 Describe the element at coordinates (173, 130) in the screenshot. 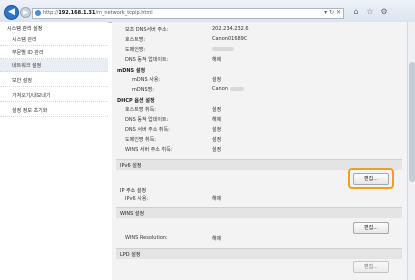

I see `dhcp-row: DNS 서버 주소 취득: 설정` at that location.